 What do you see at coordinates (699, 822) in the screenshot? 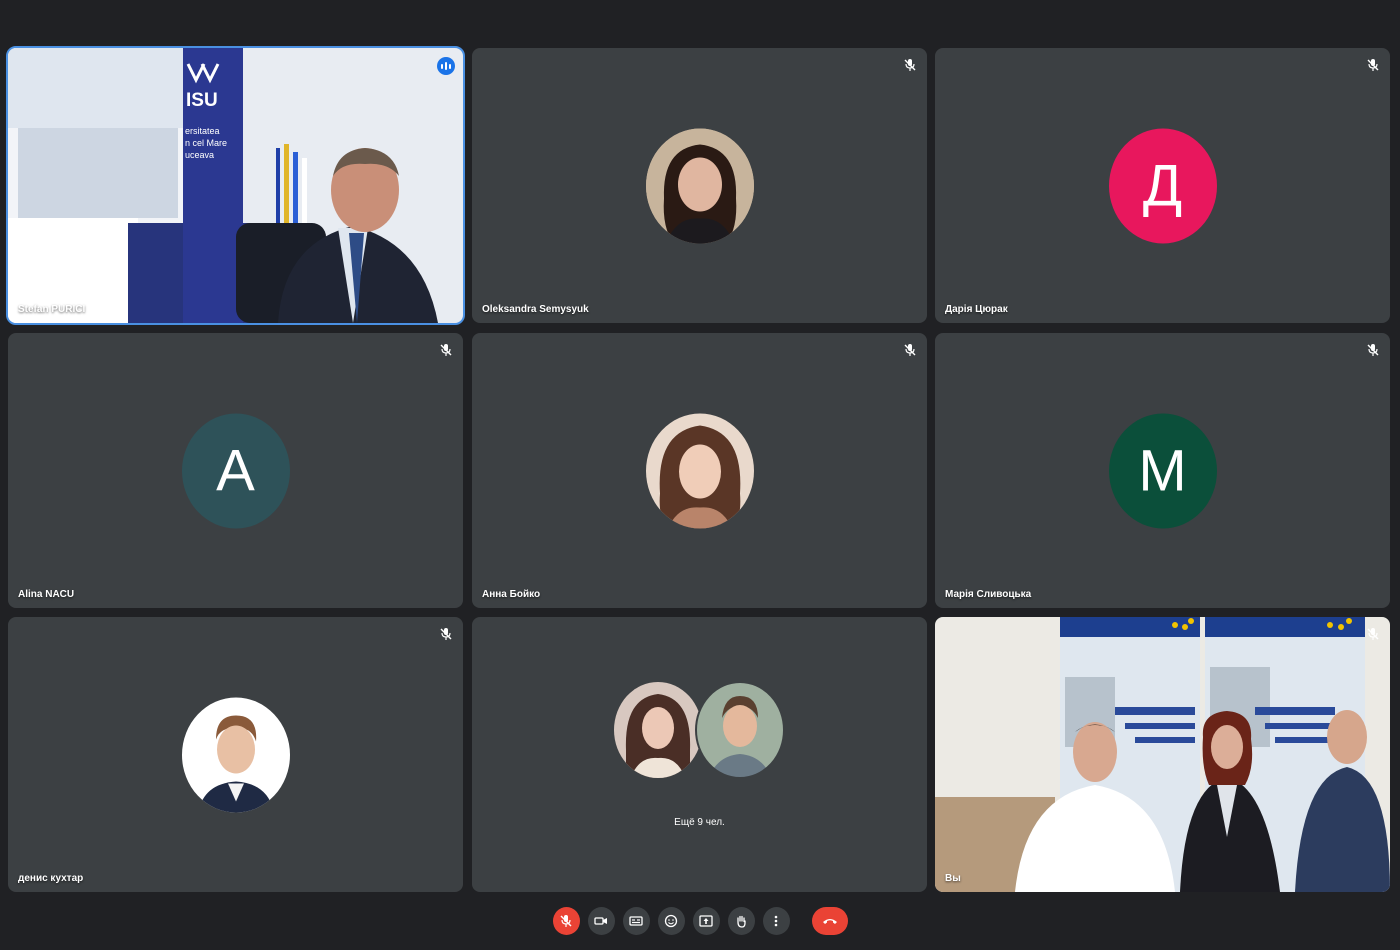
I see `more-participants-label: Ещё 9 чел.` at bounding box center [699, 822].